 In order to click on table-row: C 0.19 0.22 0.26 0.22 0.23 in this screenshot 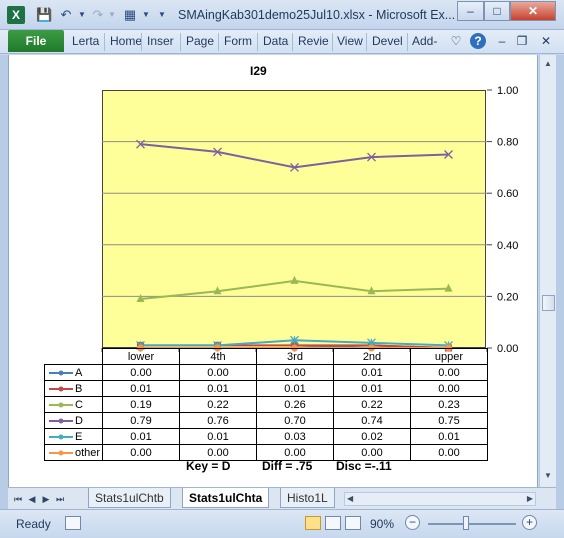, I will do `click(266, 404)`.